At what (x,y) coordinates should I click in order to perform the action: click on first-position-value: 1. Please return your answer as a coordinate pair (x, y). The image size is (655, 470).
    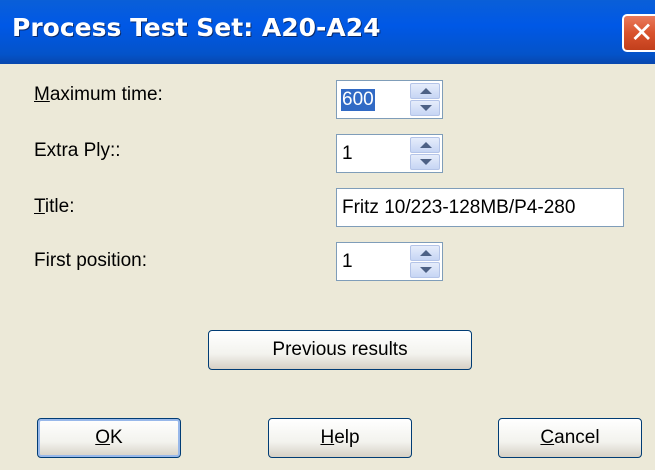
    Looking at the image, I should click on (347, 262).